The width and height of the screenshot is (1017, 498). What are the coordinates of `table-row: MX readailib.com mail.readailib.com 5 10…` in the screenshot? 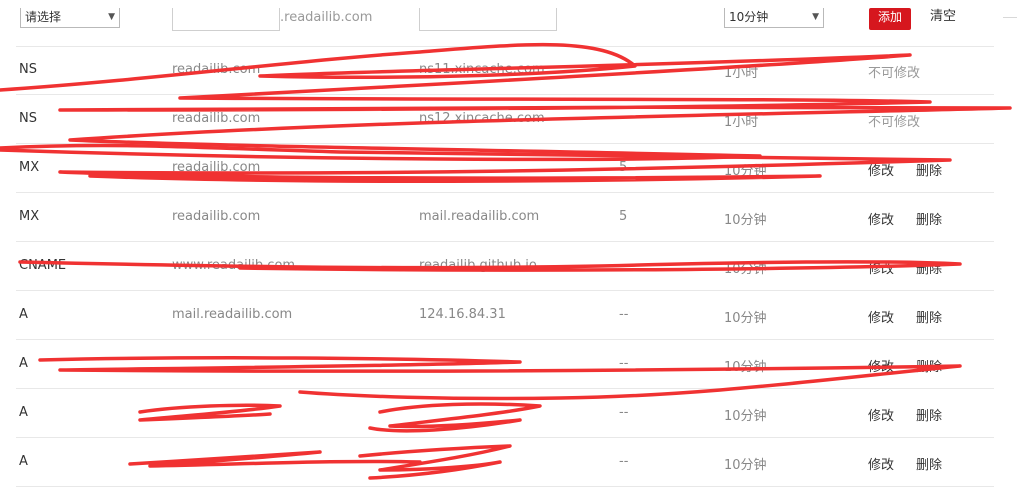 It's located at (505, 217).